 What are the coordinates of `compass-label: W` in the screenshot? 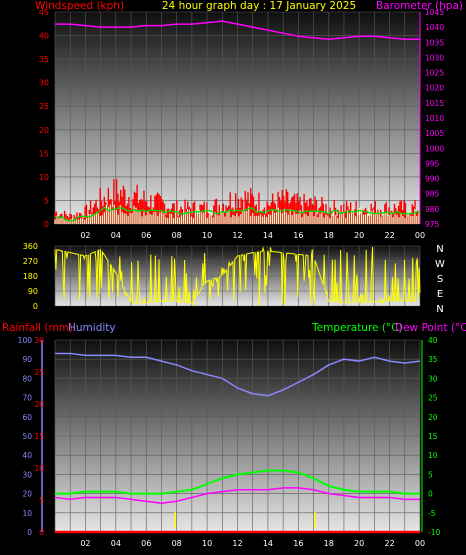 It's located at (440, 264).